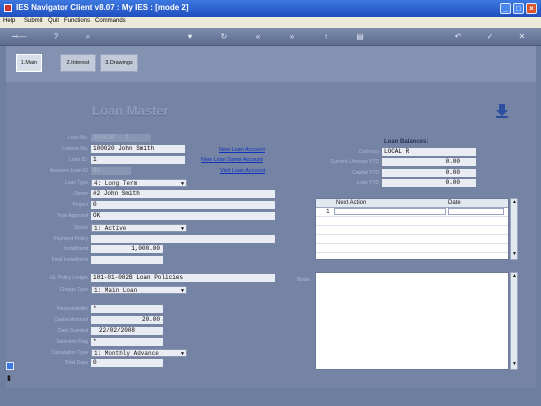 The width and height of the screenshot is (541, 406). What do you see at coordinates (514, 229) in the screenshot?
I see `grid-scrollbar: ▲ ▼` at bounding box center [514, 229].